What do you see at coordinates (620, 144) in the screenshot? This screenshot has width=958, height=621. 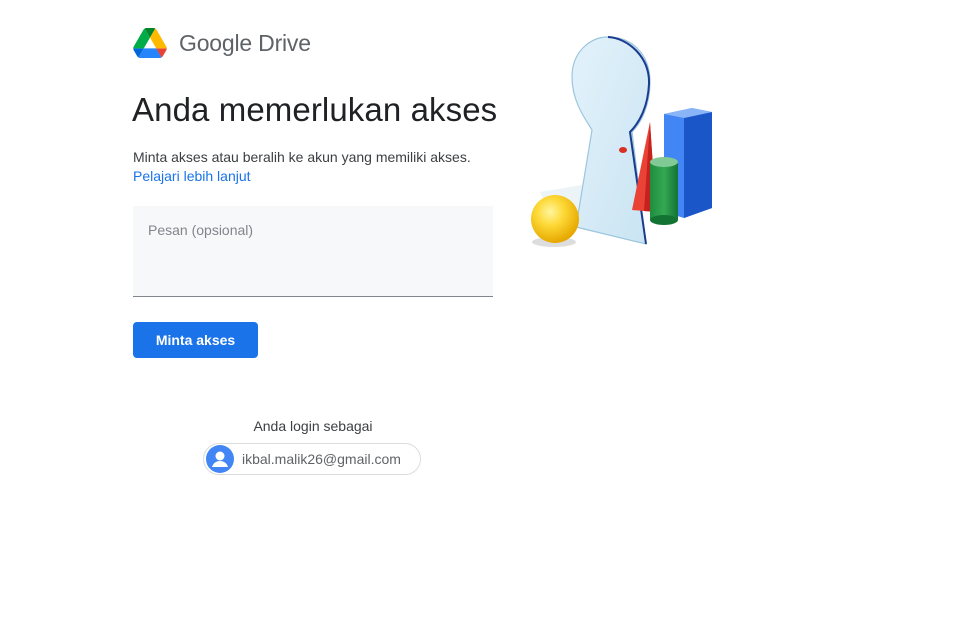 I see `keyhole-illustration` at bounding box center [620, 144].